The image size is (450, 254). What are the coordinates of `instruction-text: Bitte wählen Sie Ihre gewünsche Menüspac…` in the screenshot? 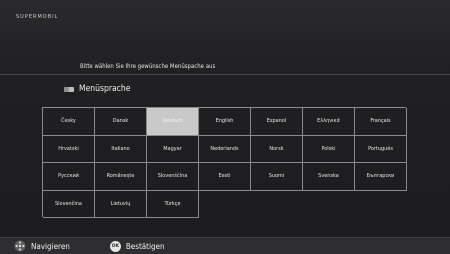 It's located at (148, 66).